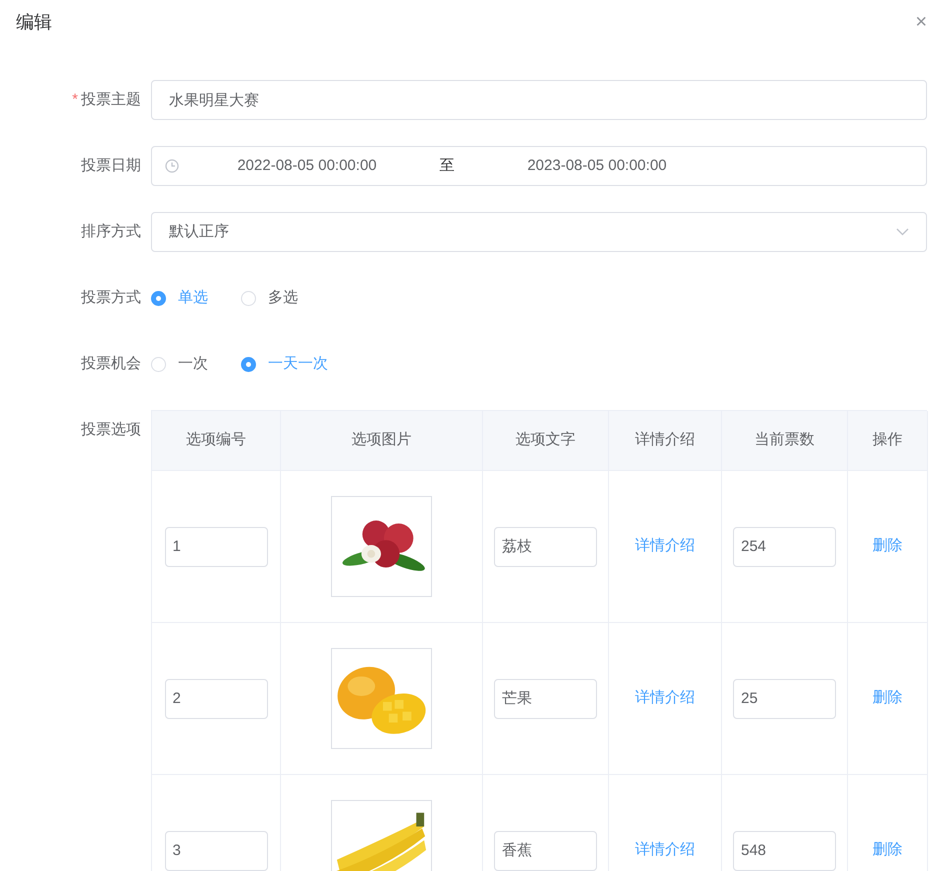  Describe the element at coordinates (34, 22) in the screenshot. I see `dialog-title: 编辑` at that location.